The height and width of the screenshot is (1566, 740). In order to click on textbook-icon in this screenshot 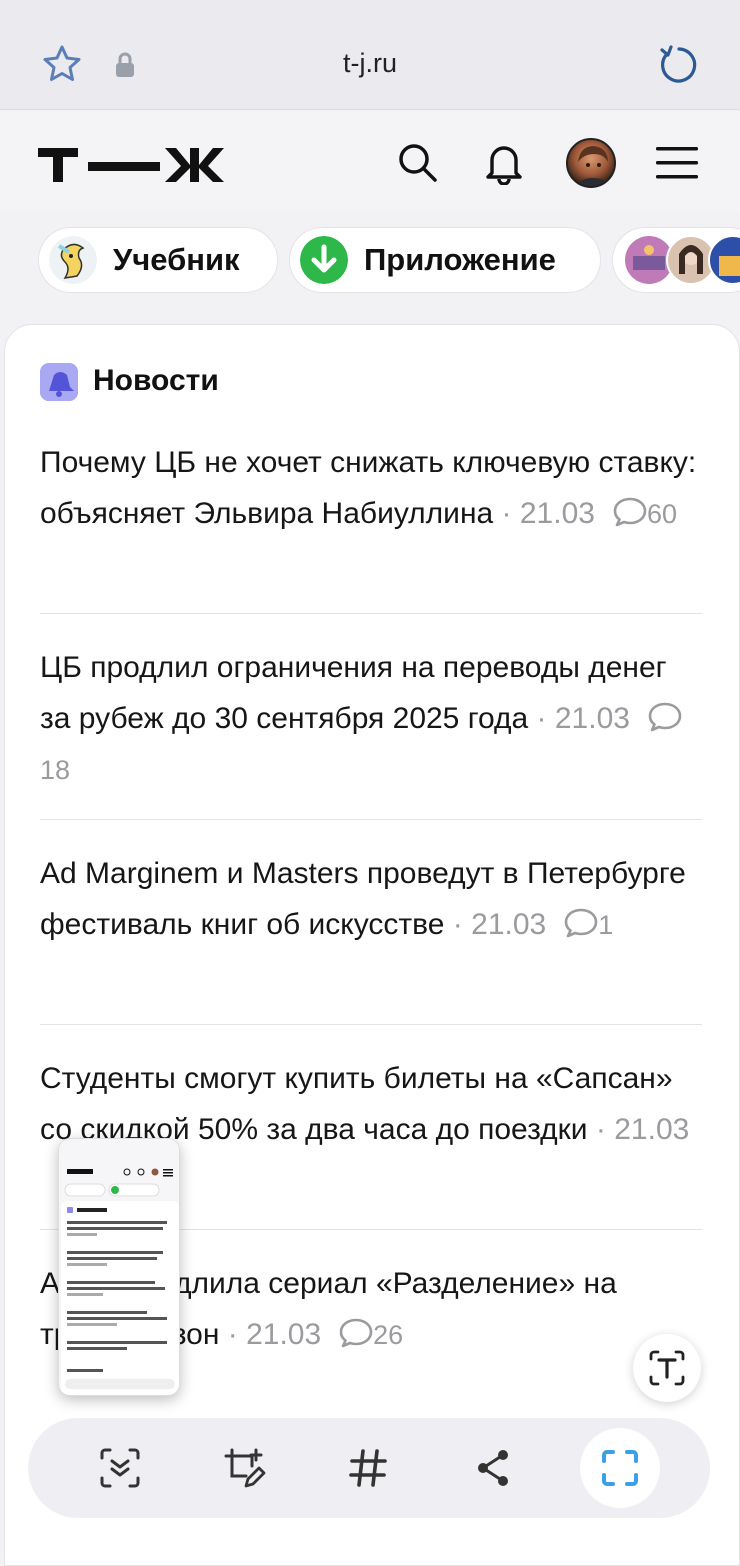, I will do `click(73, 260)`.